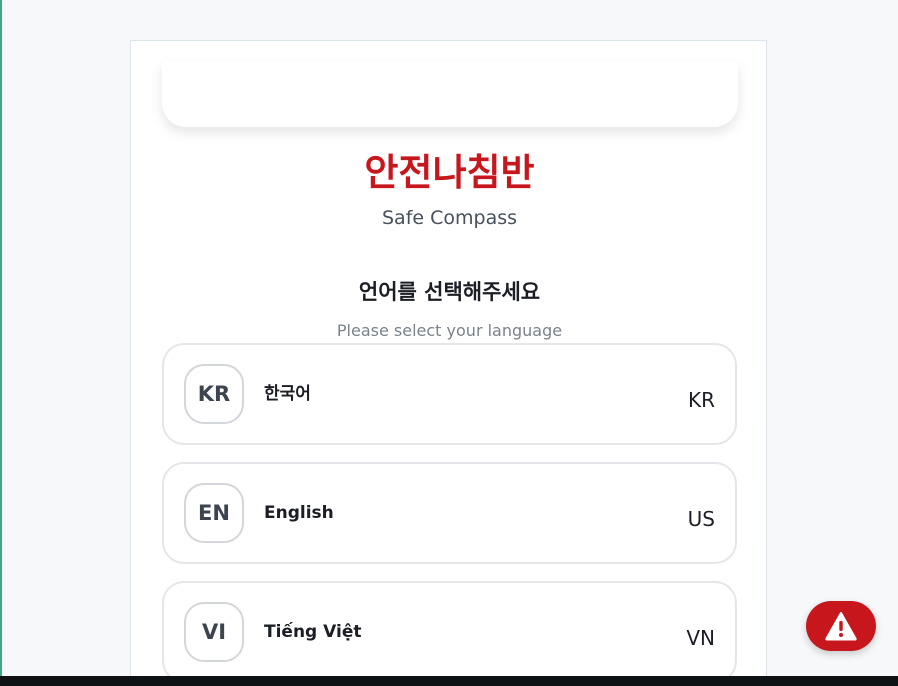 This screenshot has height=686, width=898. What do you see at coordinates (450, 94) in the screenshot?
I see `header-panel` at bounding box center [450, 94].